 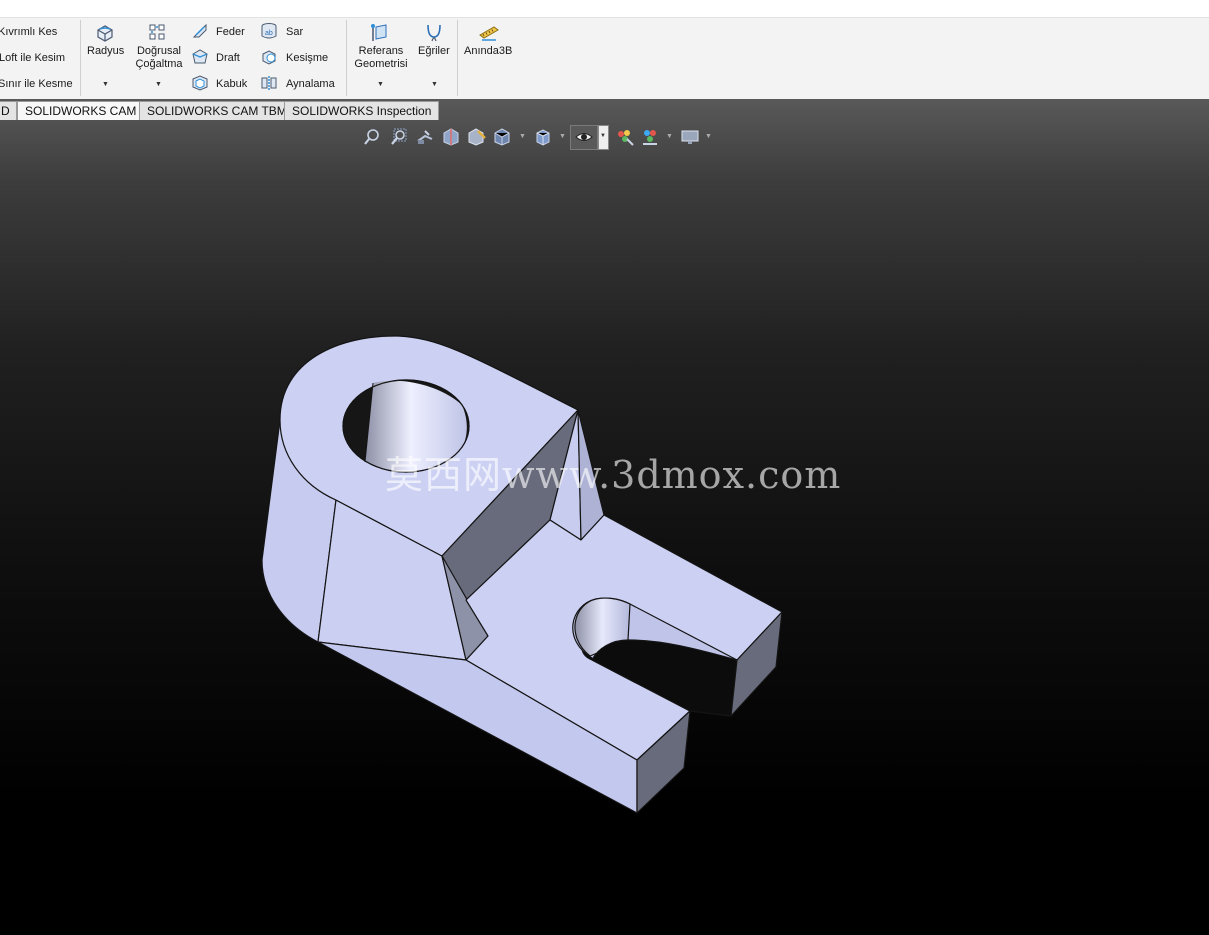 I want to click on watermark-text: 莫西网www.3dmox.com, so click(x=613, y=475).